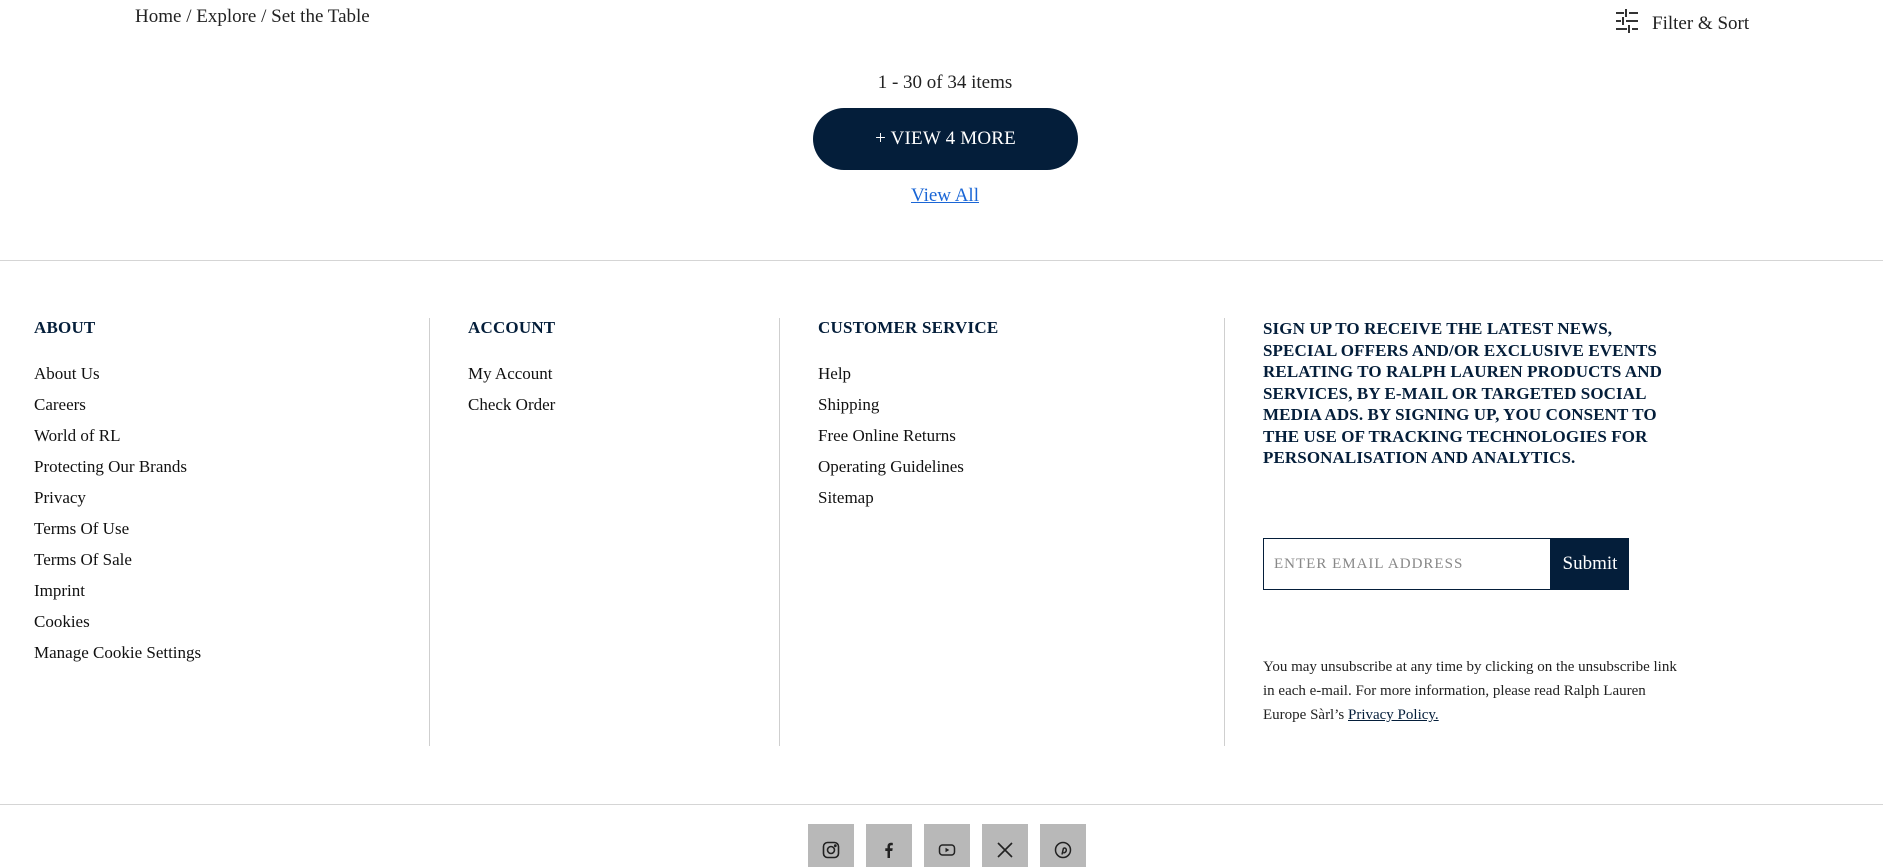 The image size is (1883, 867). Describe the element at coordinates (110, 466) in the screenshot. I see `footer-link-protecting-brands: Protecting Our Brands` at that location.